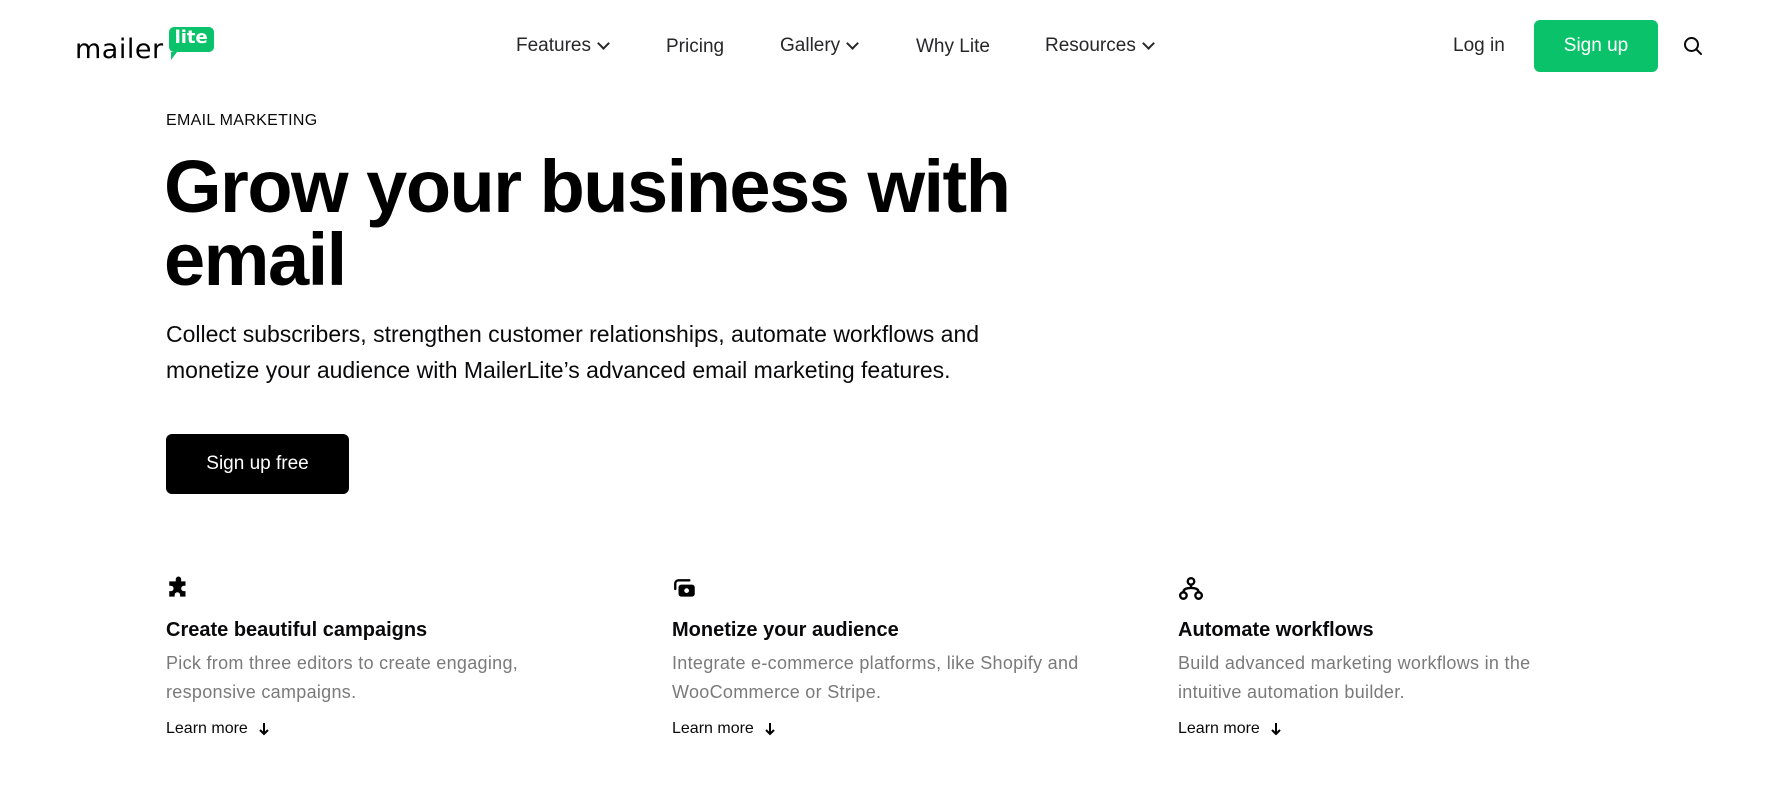 This screenshot has height=787, width=1787. I want to click on logo: mailer lite, so click(144, 44).